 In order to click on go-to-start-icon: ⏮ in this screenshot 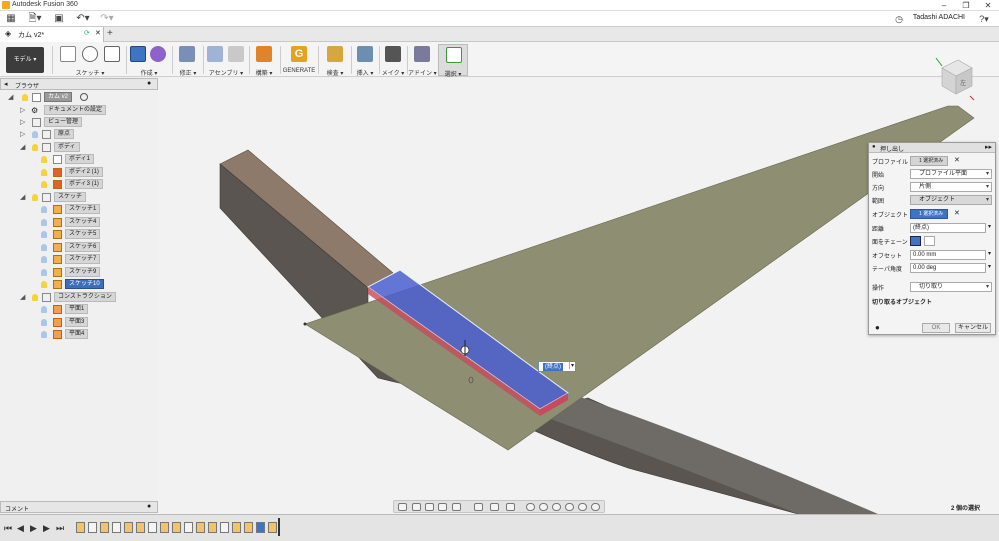, I will do `click(8, 528)`.